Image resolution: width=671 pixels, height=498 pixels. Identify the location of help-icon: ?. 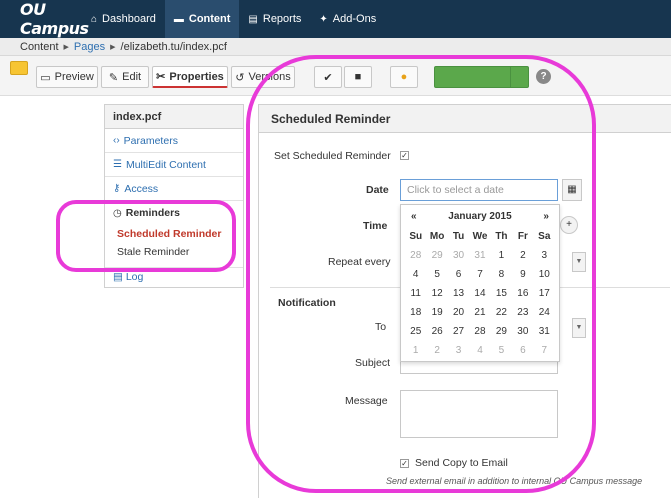
(543, 76).